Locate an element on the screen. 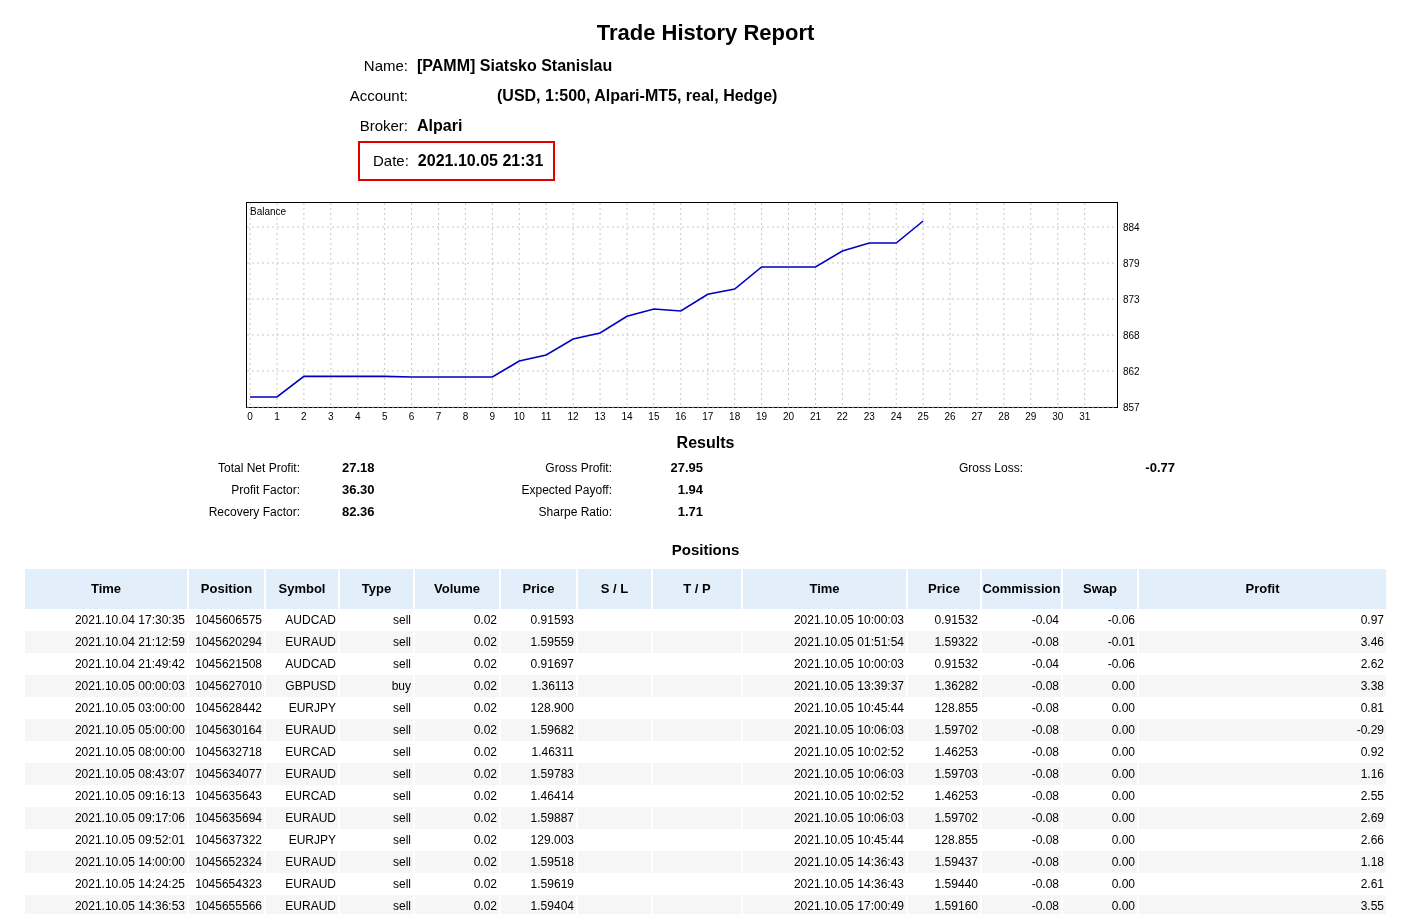 This screenshot has height=914, width=1411. x-axis-label: 12 is located at coordinates (573, 416).